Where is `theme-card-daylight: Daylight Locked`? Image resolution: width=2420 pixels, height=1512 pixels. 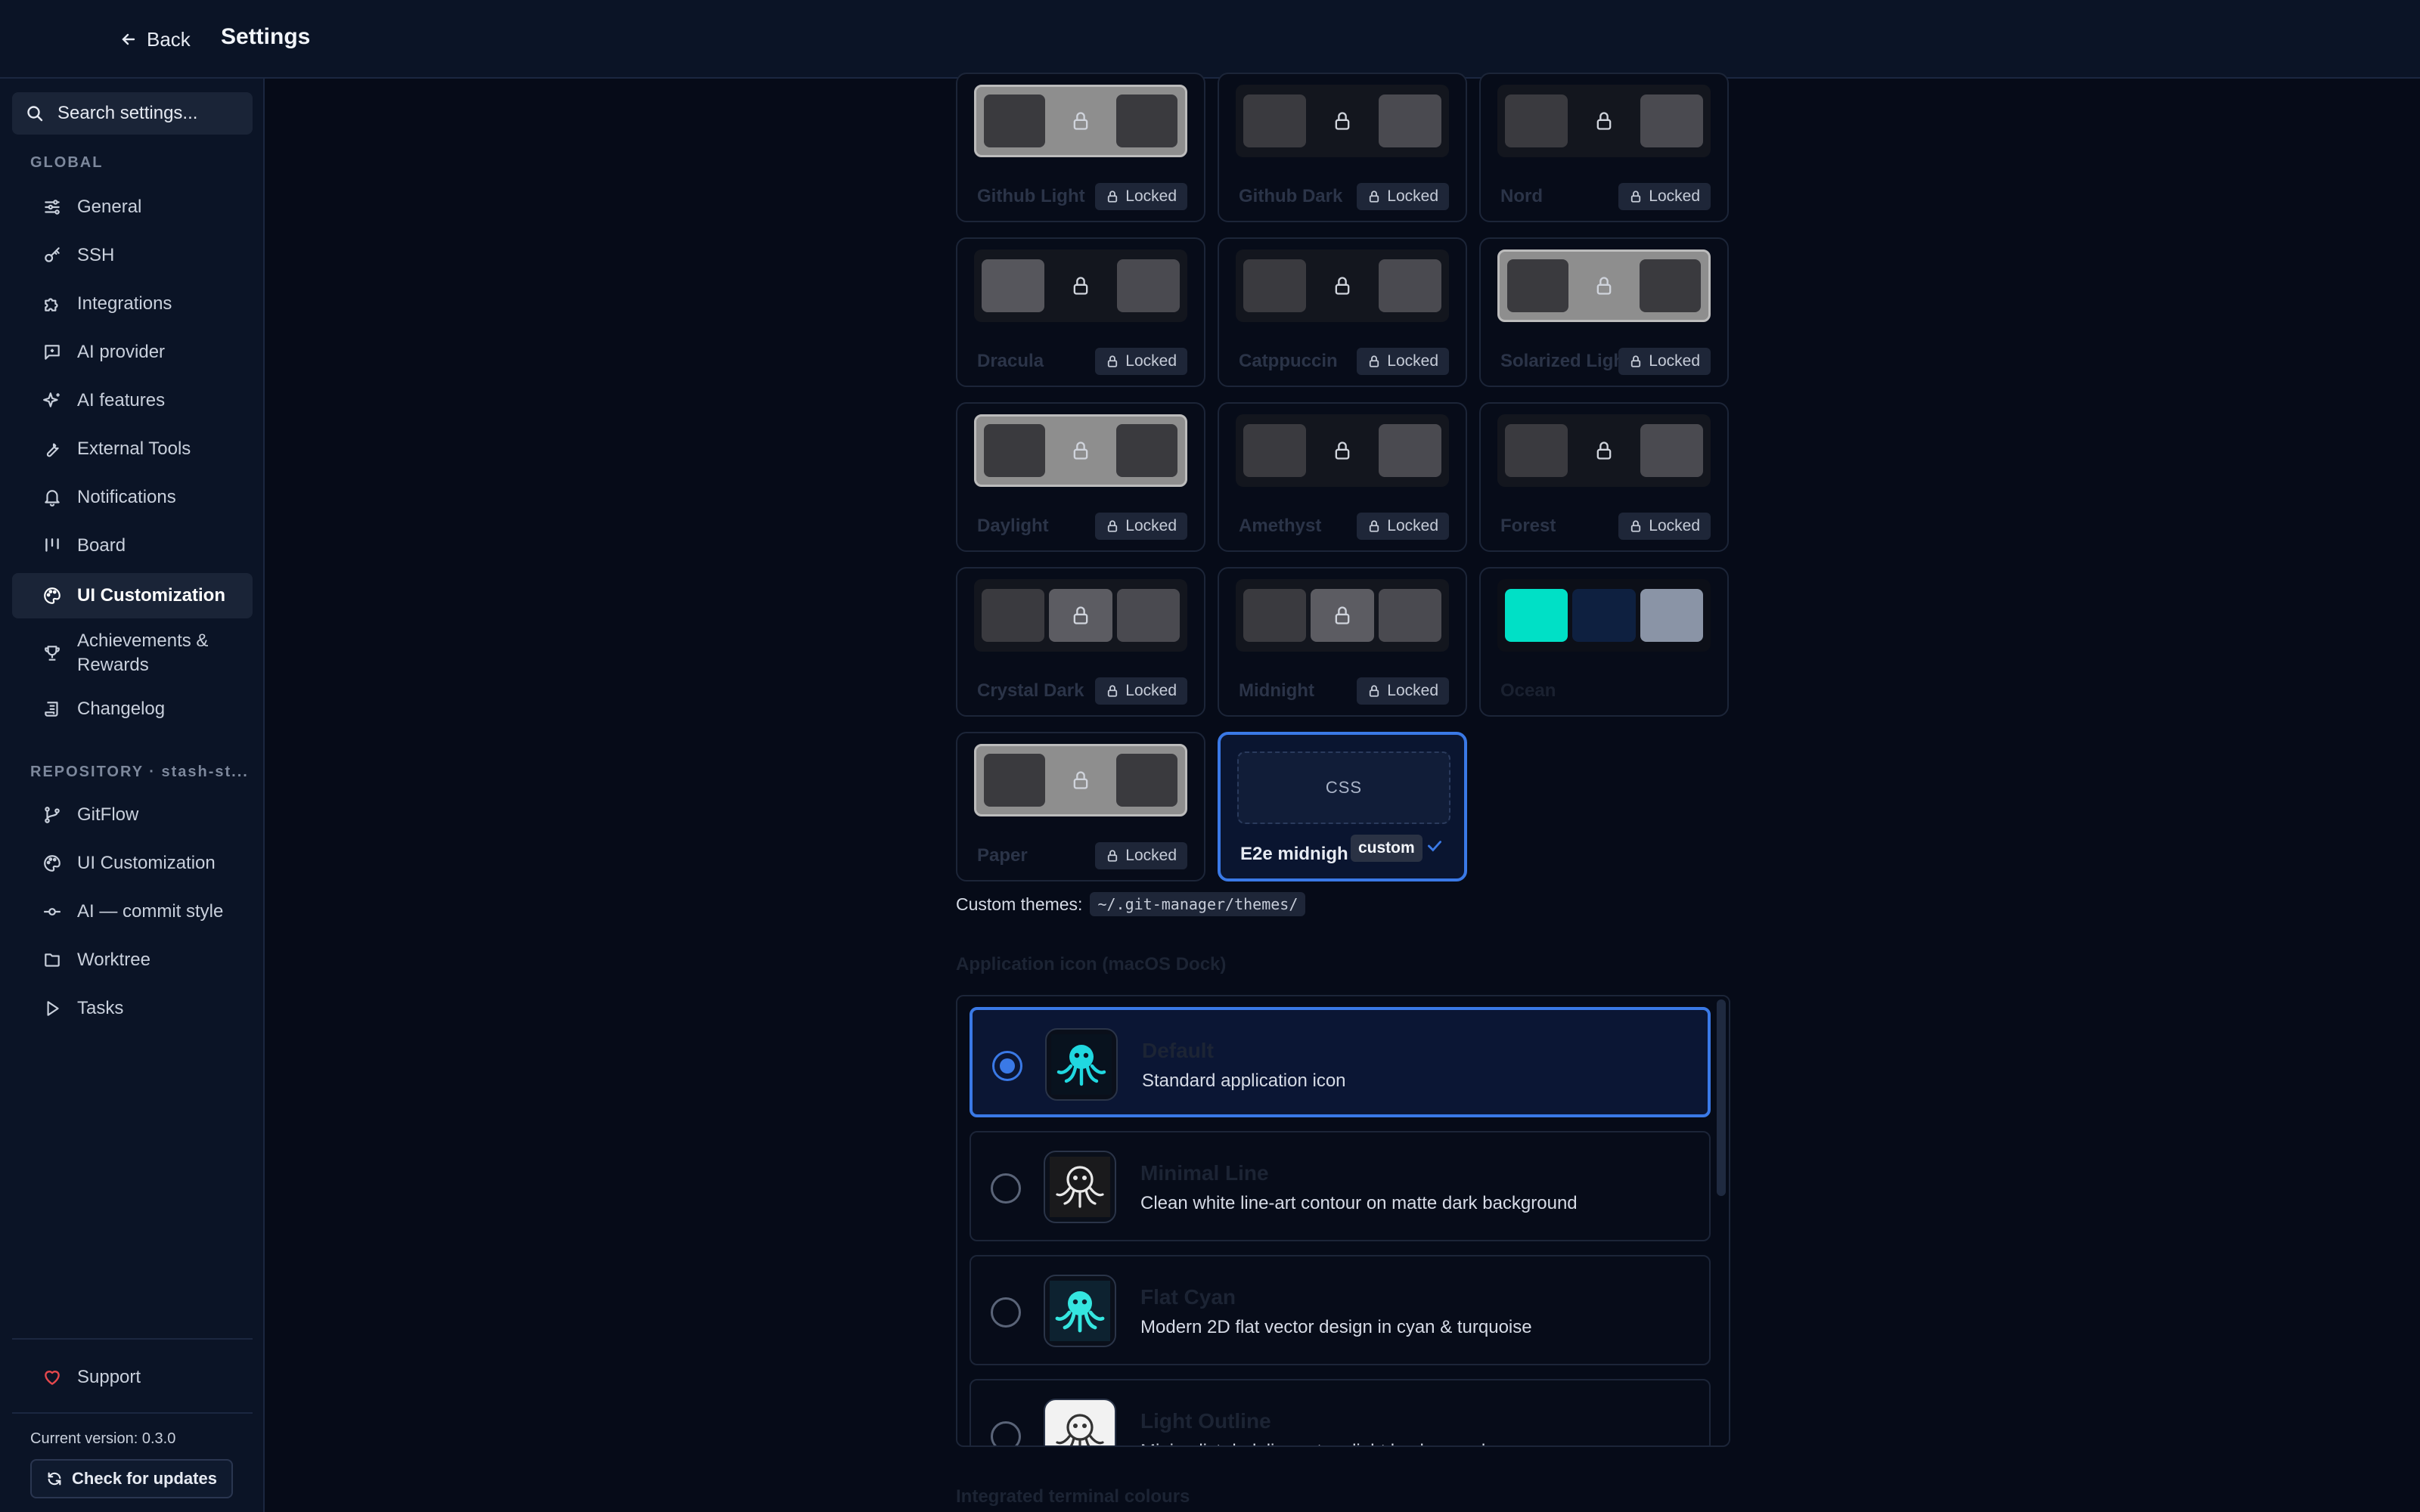 theme-card-daylight: Daylight Locked is located at coordinates (1080, 477).